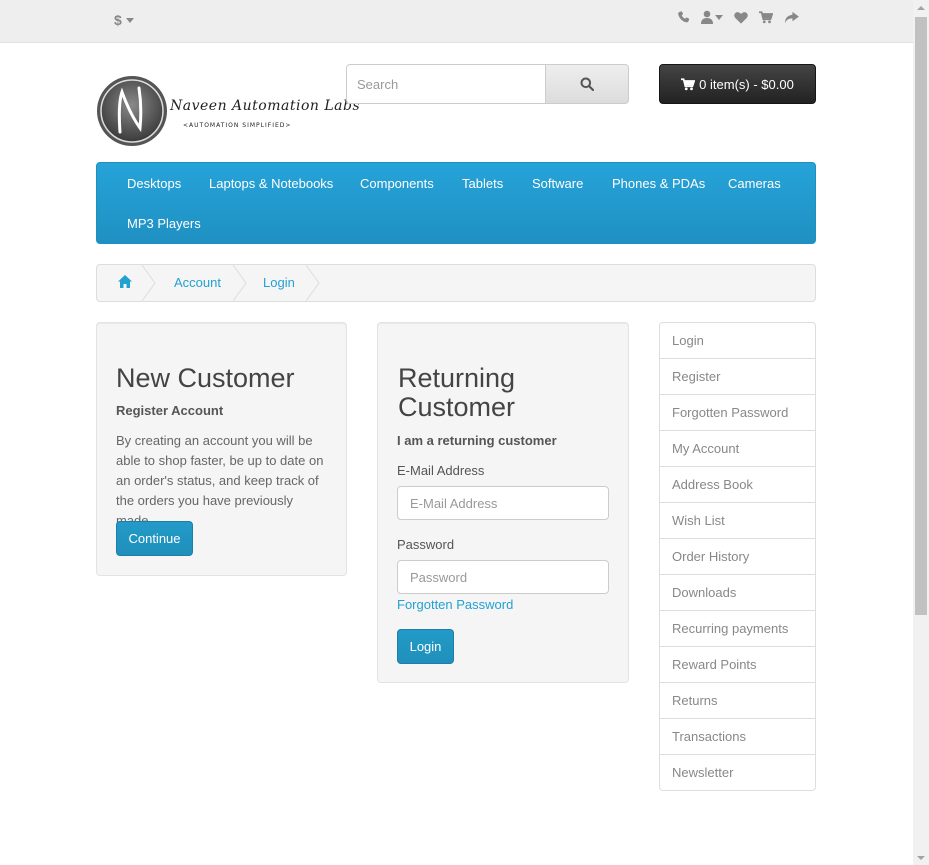 Image resolution: width=929 pixels, height=865 pixels. Describe the element at coordinates (205, 378) in the screenshot. I see `new-customer-title: New Customer` at that location.